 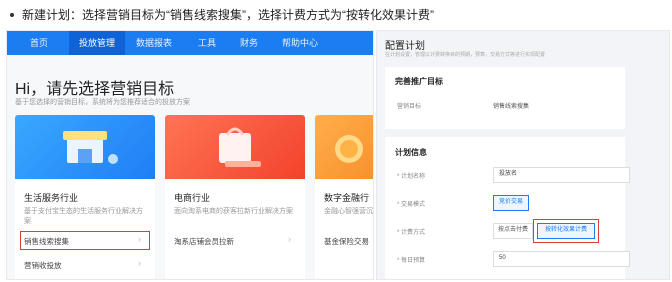 What do you see at coordinates (561, 175) in the screenshot?
I see `plan-name-input: 投放名` at bounding box center [561, 175].